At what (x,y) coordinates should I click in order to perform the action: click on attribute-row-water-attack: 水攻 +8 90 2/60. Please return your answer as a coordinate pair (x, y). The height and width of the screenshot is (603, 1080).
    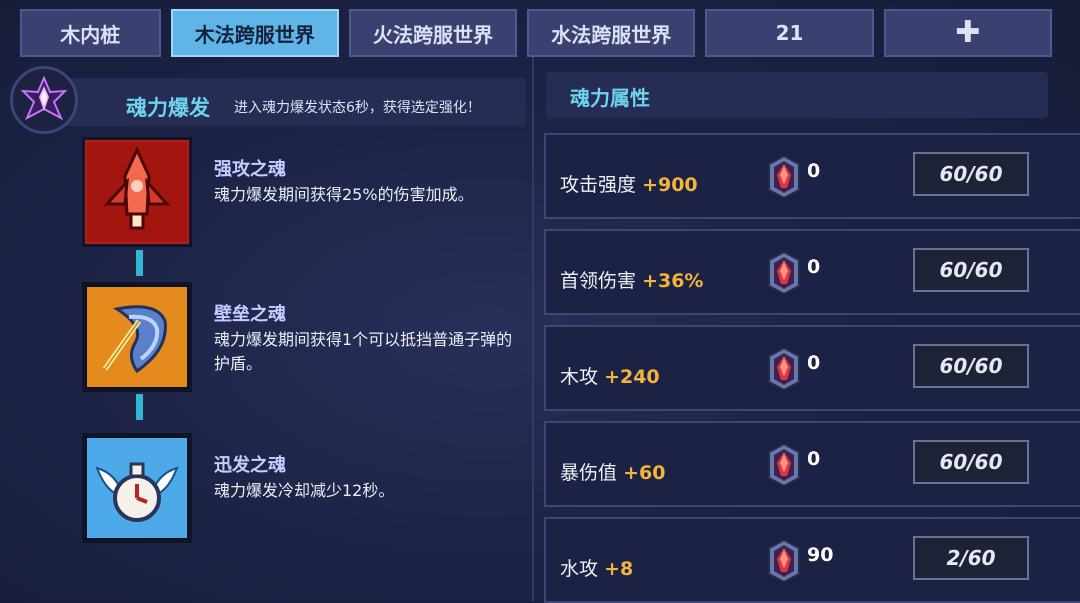
    Looking at the image, I should click on (812, 560).